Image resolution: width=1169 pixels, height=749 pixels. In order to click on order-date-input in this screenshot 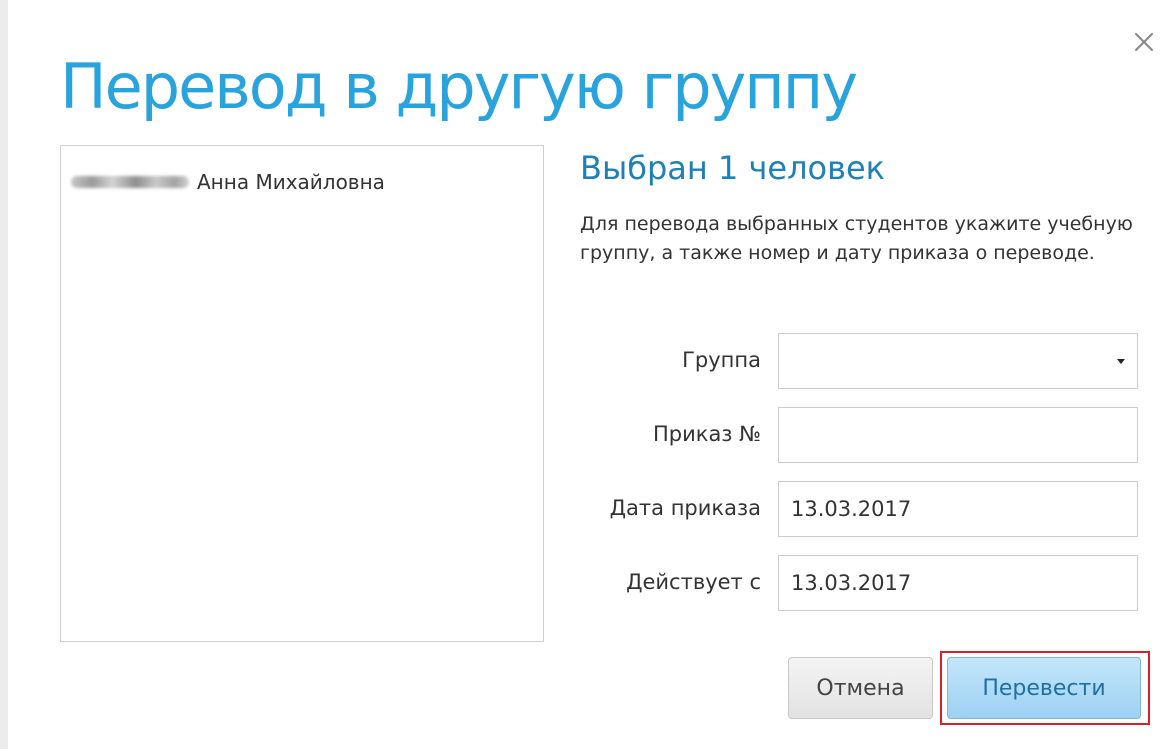, I will do `click(958, 509)`.